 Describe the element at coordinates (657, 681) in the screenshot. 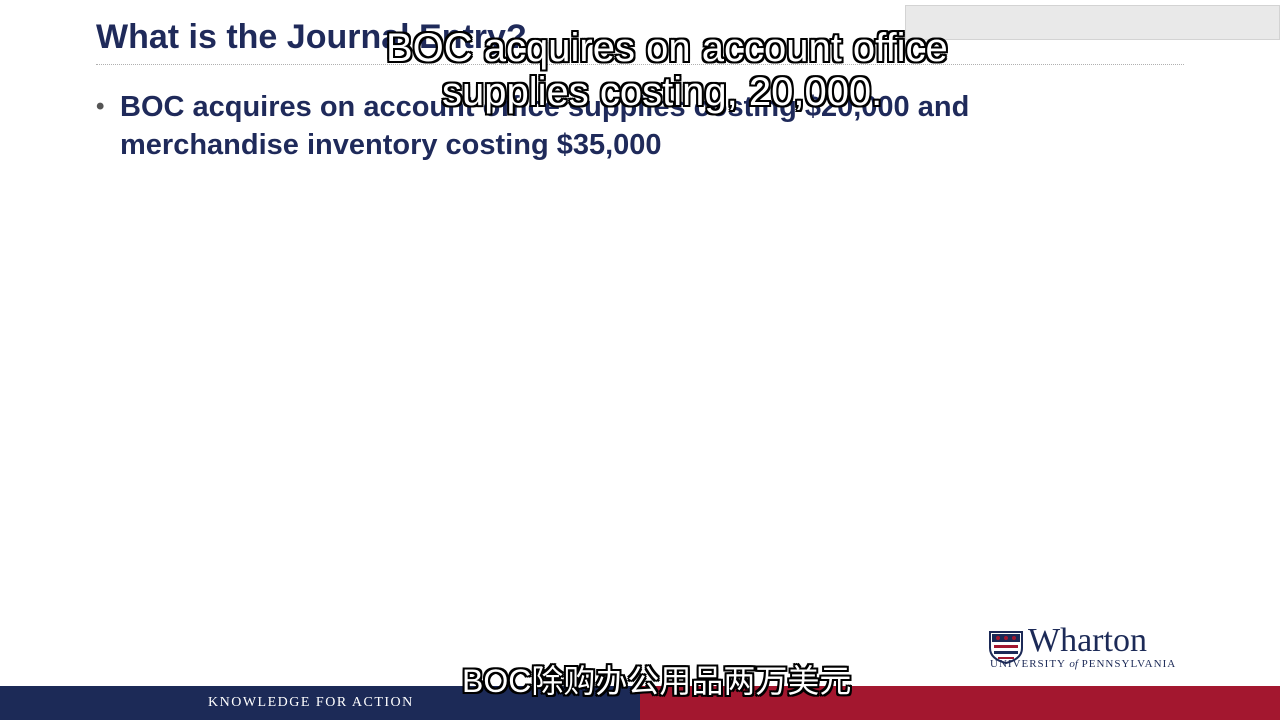

I see `subtitle-caption-text: BOC除购办公用品两万美元` at that location.